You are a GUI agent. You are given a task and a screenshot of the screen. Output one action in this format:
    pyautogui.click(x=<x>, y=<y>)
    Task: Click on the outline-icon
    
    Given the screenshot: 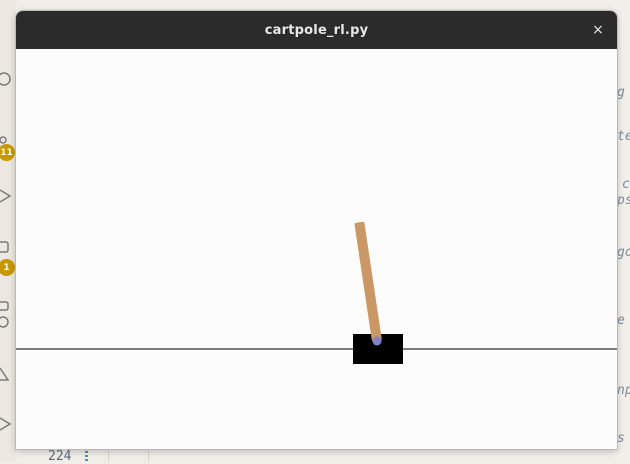 What is the action you would take?
    pyautogui.click(x=8, y=424)
    